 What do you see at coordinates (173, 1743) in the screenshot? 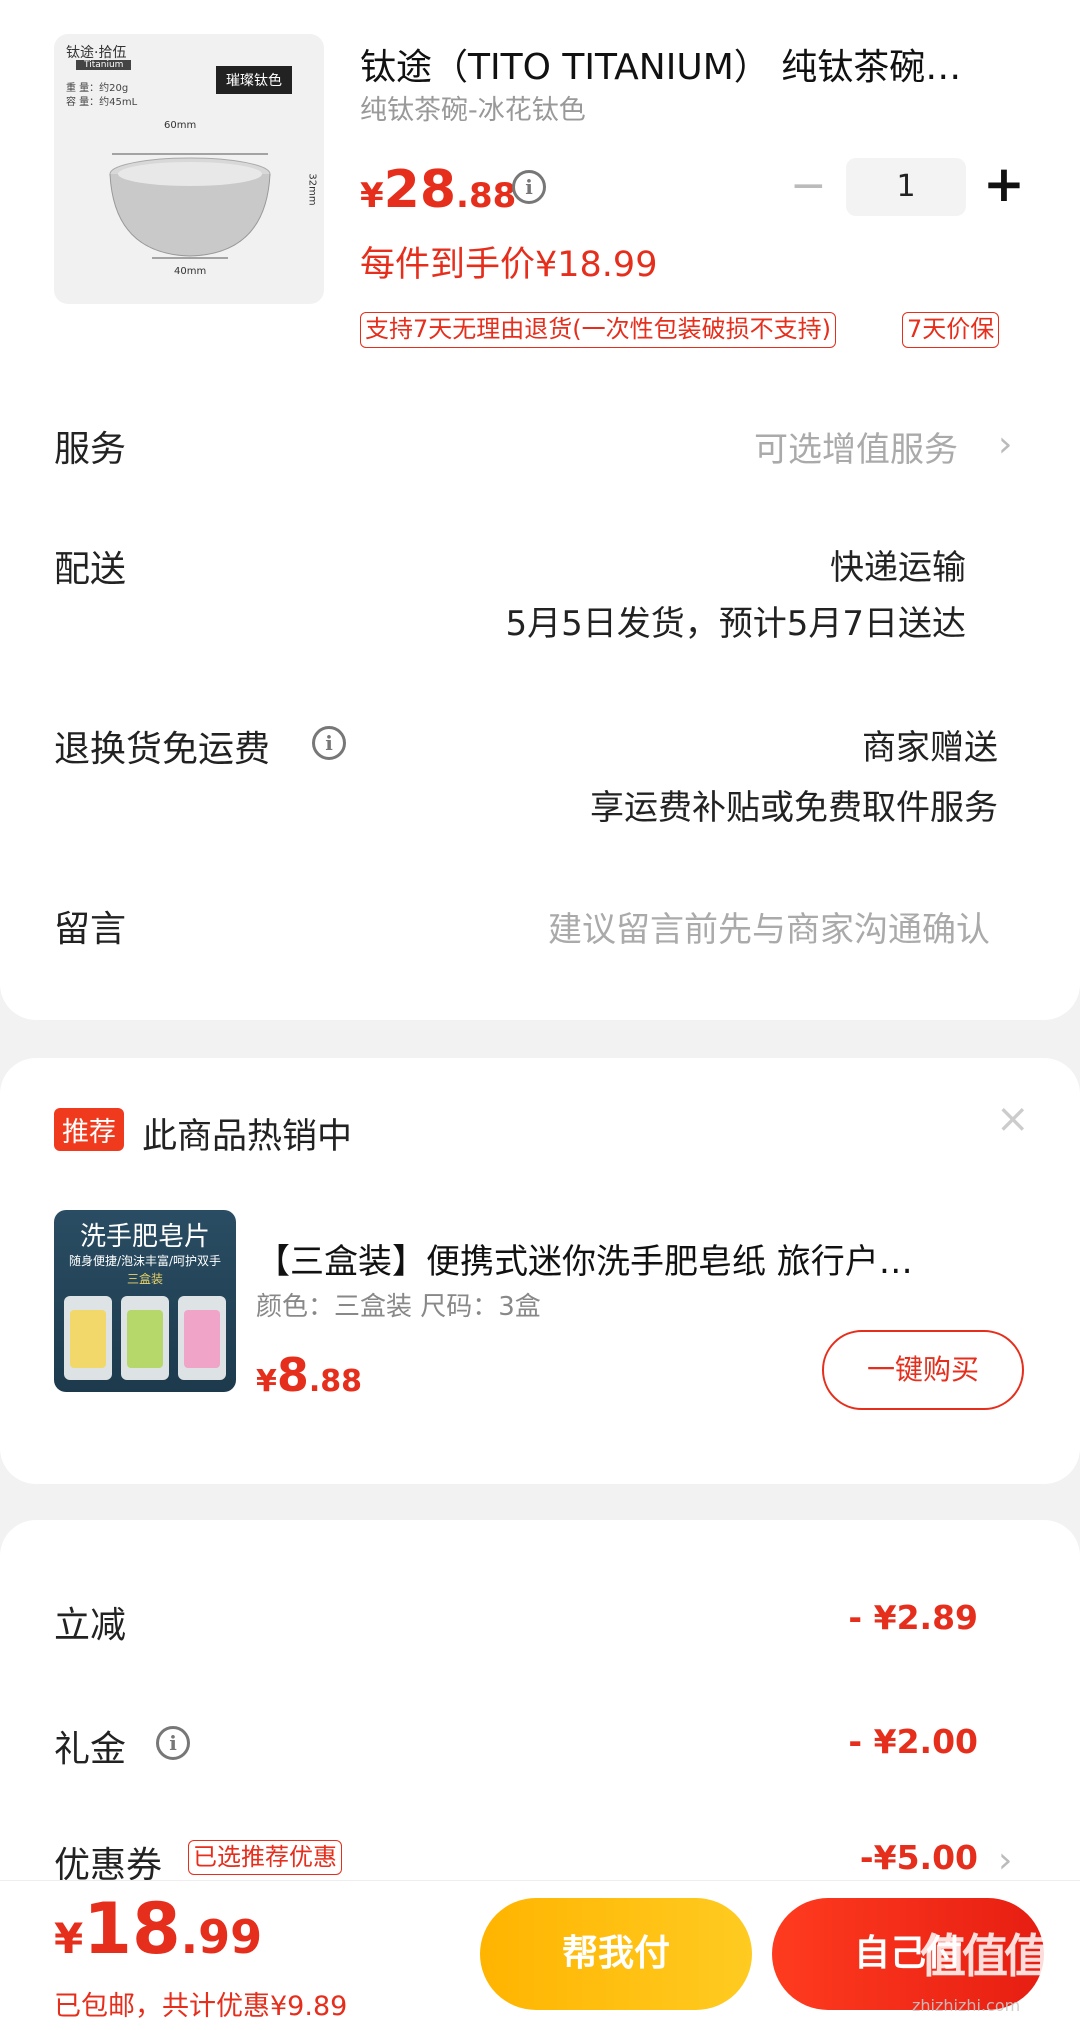
I see `gift-info-icon: i` at bounding box center [173, 1743].